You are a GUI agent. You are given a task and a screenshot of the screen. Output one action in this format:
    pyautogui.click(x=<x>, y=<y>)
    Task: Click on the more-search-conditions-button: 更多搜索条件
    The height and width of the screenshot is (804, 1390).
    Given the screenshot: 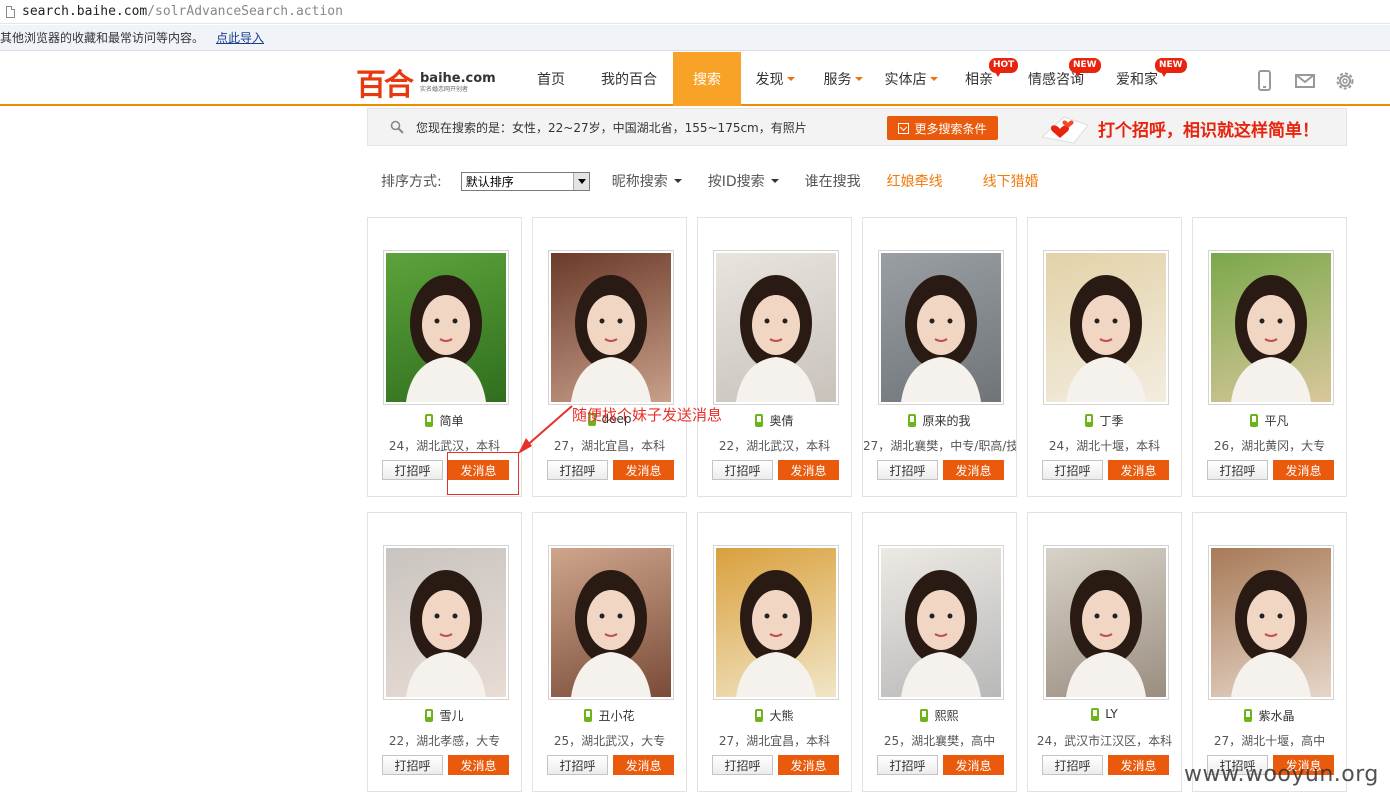 What is the action you would take?
    pyautogui.click(x=942, y=128)
    